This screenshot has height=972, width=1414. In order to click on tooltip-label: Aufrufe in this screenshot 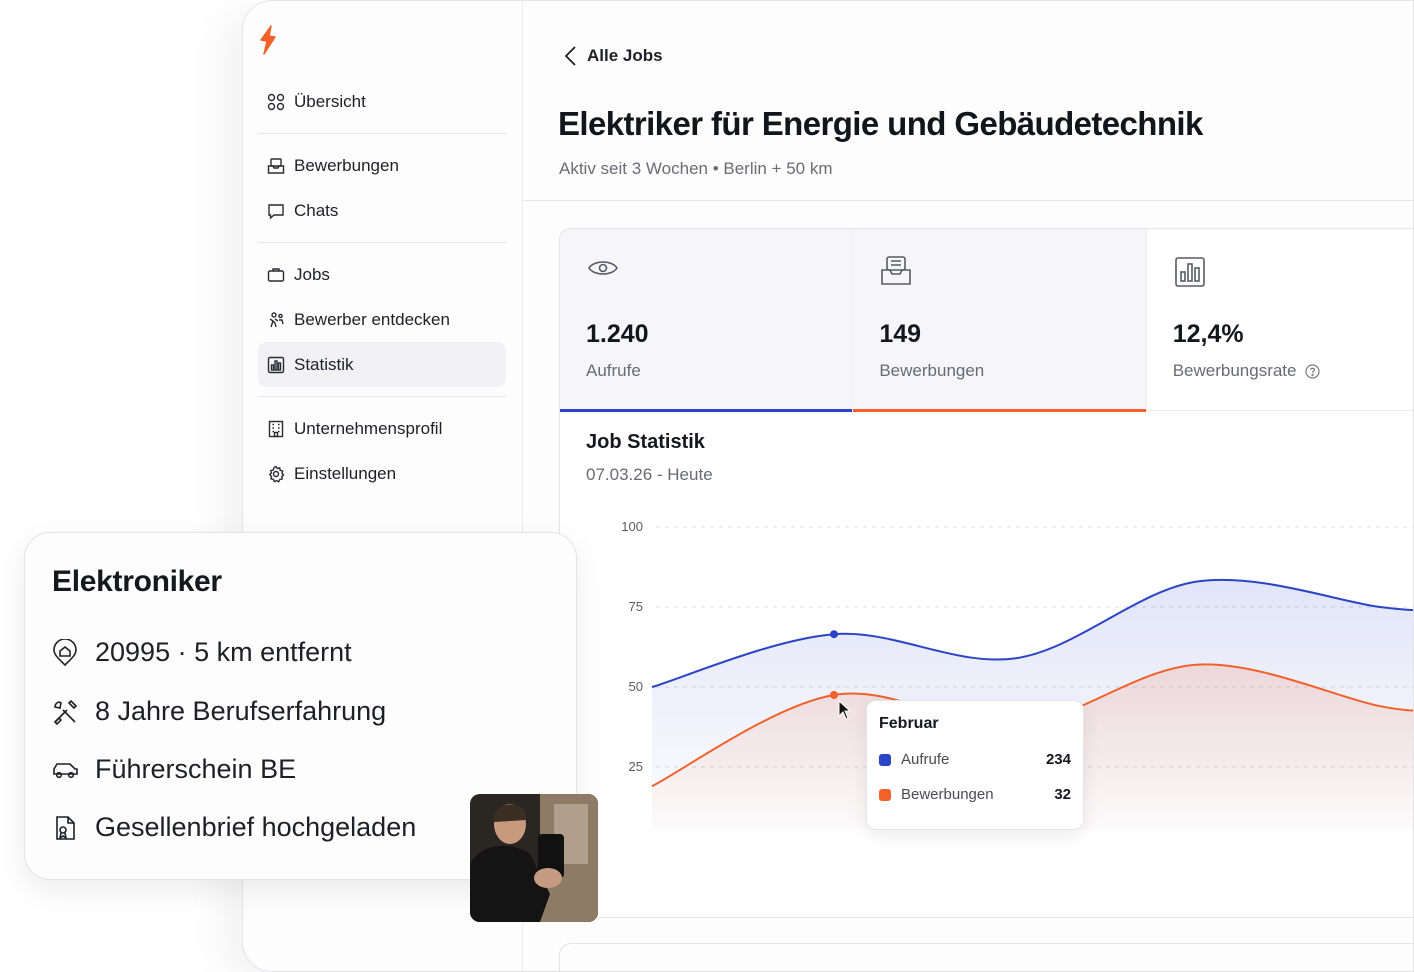, I will do `click(925, 759)`.